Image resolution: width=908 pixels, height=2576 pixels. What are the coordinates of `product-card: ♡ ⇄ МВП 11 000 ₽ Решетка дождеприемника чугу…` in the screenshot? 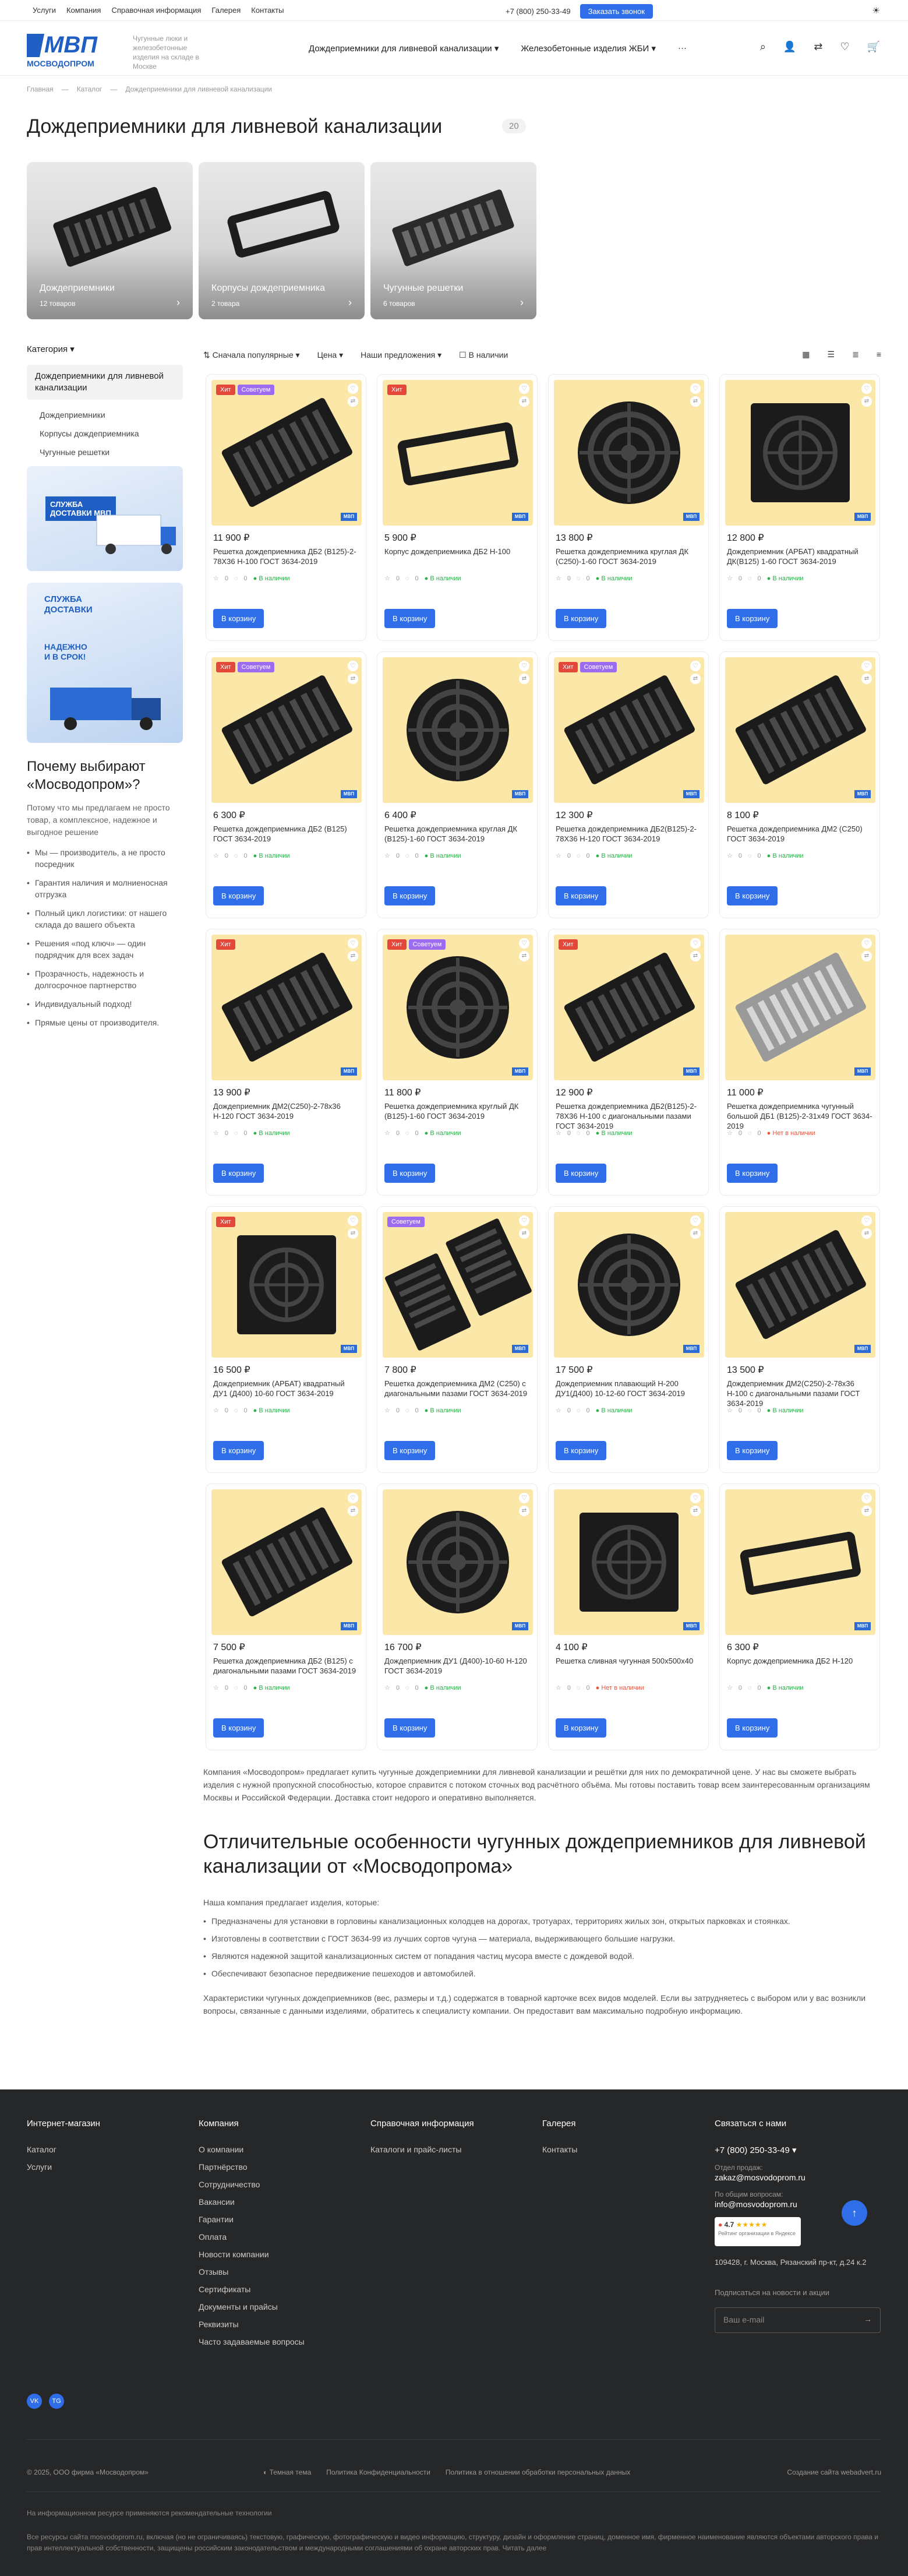 It's located at (800, 1062).